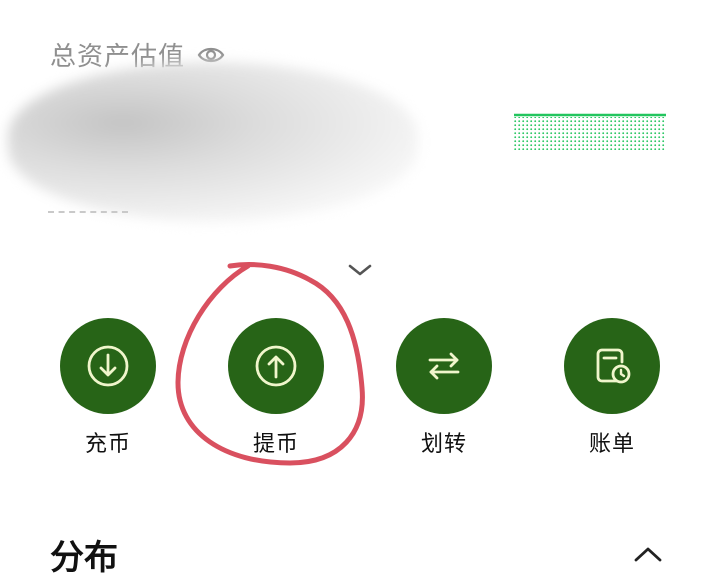 Image resolution: width=720 pixels, height=583 pixels. I want to click on chevron-up-icon, so click(648, 554).